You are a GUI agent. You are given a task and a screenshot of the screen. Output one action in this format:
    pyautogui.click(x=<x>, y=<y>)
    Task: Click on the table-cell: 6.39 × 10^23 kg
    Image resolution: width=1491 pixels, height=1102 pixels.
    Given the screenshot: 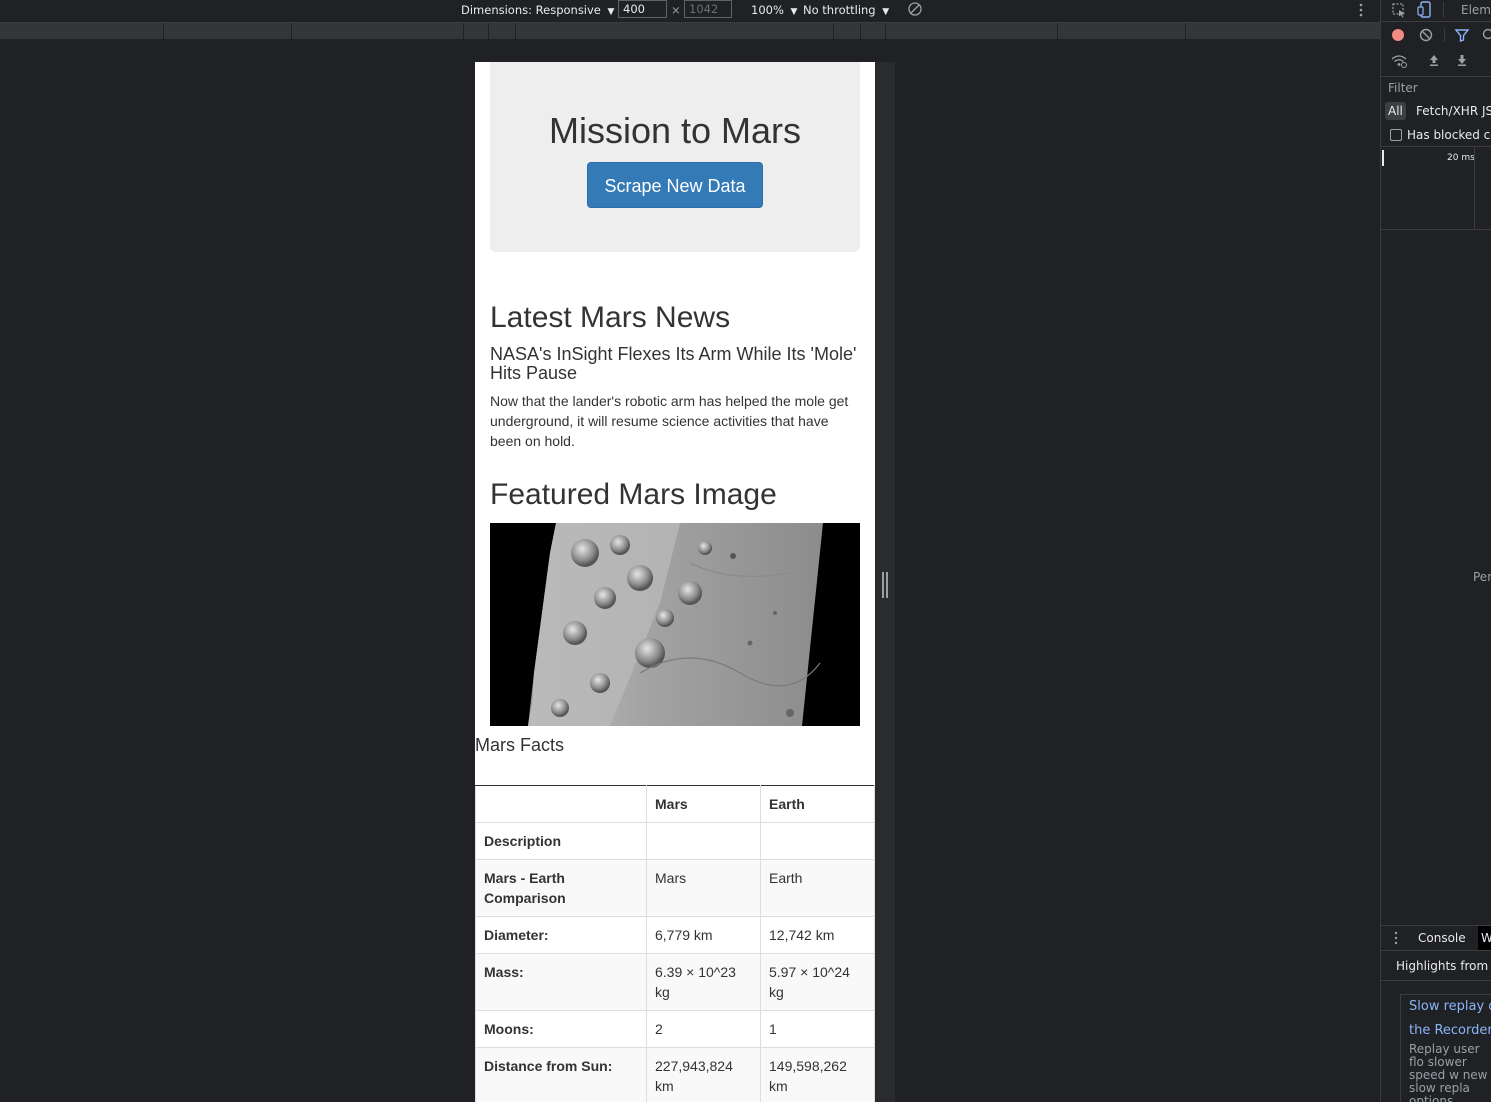 What is the action you would take?
    pyautogui.click(x=703, y=982)
    